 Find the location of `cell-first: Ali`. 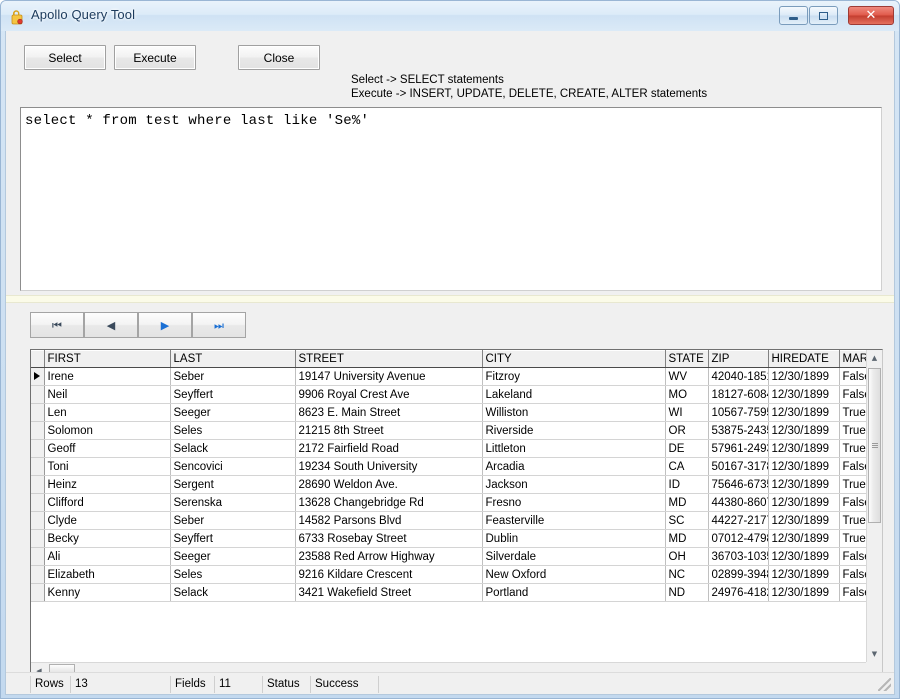

cell-first: Ali is located at coordinates (107, 556).